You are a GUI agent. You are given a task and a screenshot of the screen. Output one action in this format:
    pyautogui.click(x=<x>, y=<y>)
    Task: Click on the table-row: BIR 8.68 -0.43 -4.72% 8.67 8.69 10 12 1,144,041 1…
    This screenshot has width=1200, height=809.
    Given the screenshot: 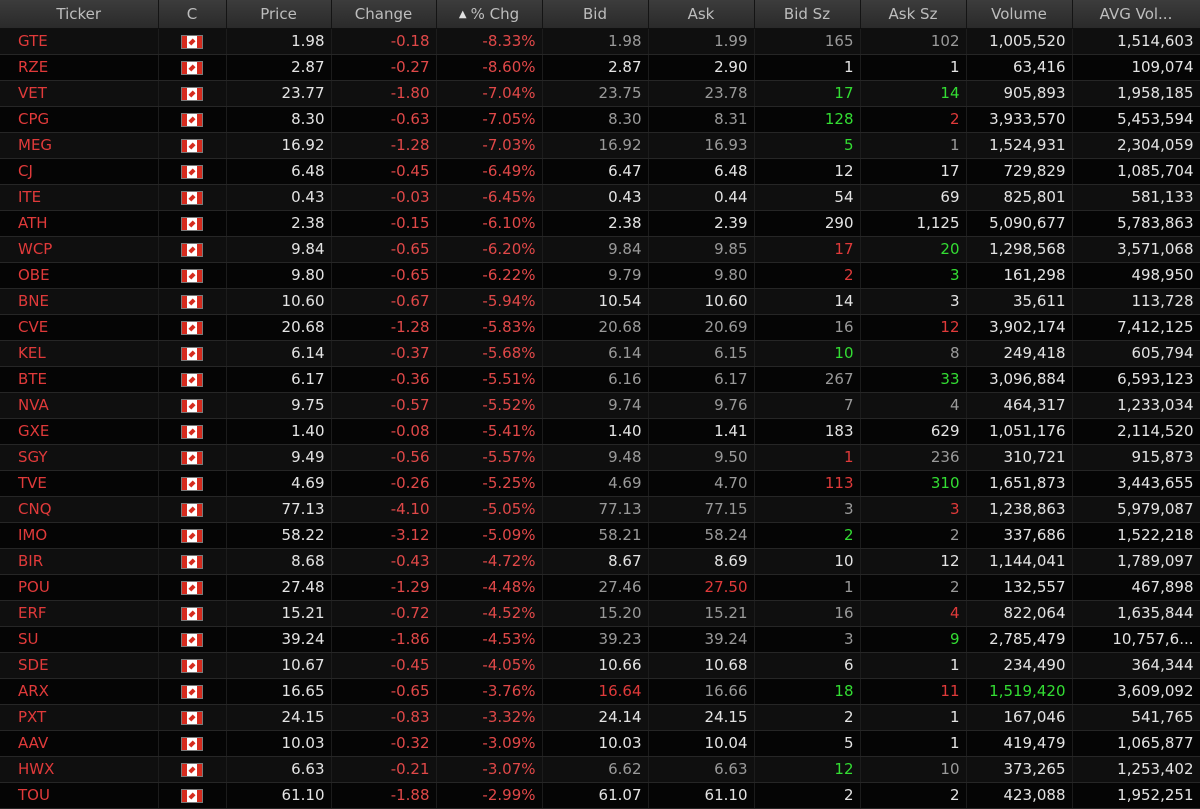 What is the action you would take?
    pyautogui.click(x=600, y=561)
    